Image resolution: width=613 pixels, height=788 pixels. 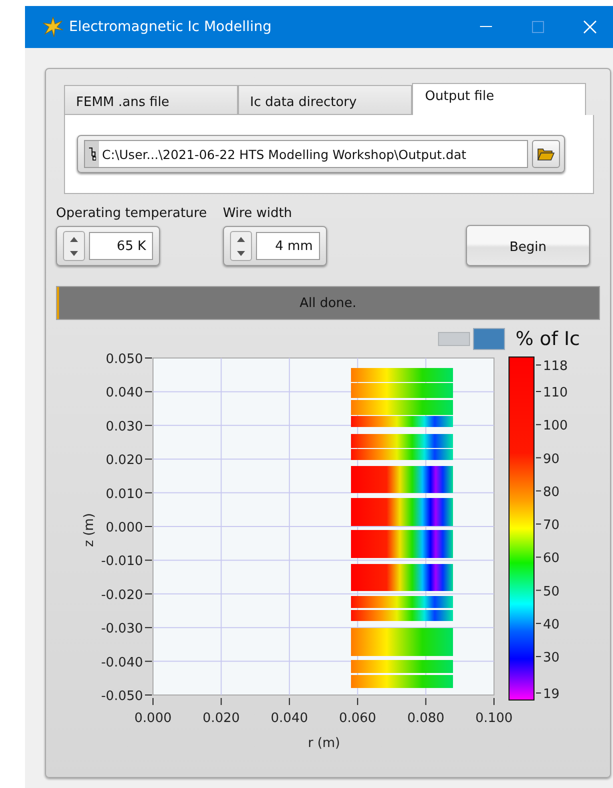 I want to click on begin-button: Begin, so click(x=528, y=245).